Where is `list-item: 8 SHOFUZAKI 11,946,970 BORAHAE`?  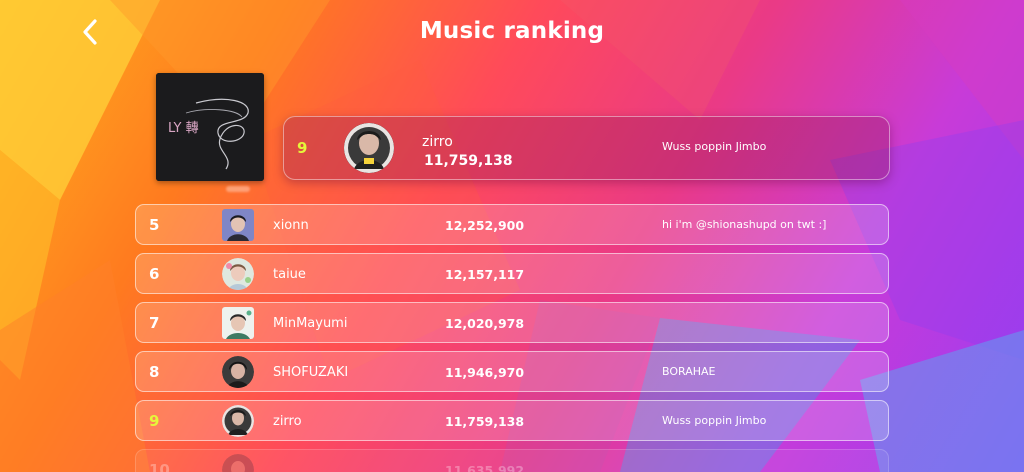
list-item: 8 SHOFUZAKI 11,946,970 BORAHAE is located at coordinates (512, 371).